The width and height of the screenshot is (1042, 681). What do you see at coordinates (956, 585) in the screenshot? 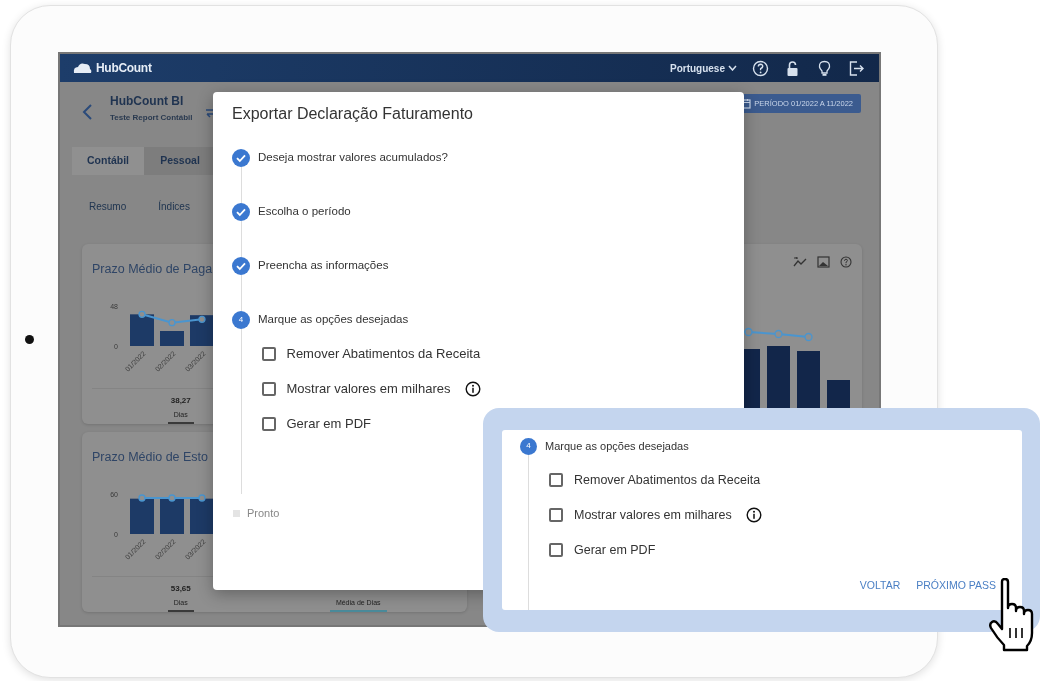
I see `text-button: PRÓXIMO PASS` at bounding box center [956, 585].